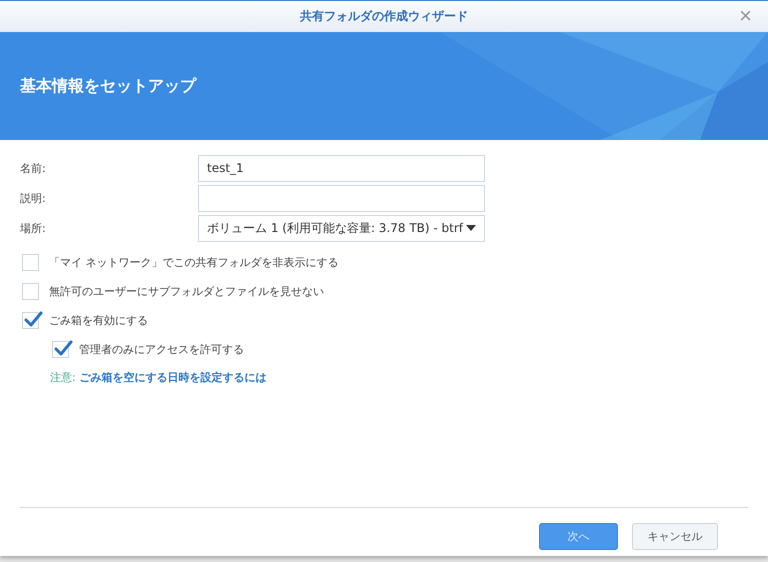 The height and width of the screenshot is (562, 768). Describe the element at coordinates (384, 16) in the screenshot. I see `window-title: 共有フォルダの作成ウィザード` at that location.